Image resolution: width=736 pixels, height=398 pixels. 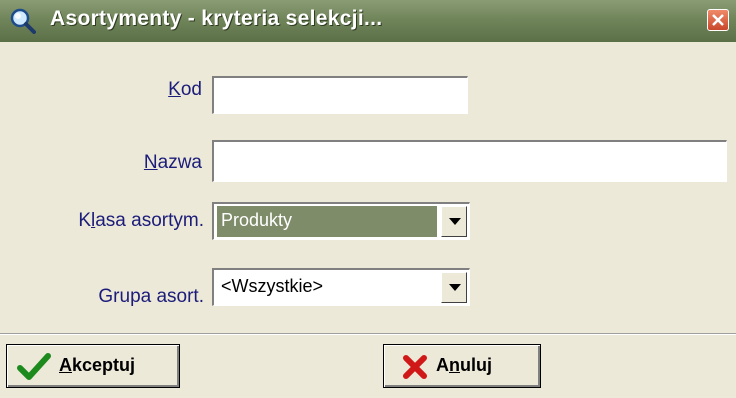 I want to click on grupa-dropdown-button, so click(x=454, y=287).